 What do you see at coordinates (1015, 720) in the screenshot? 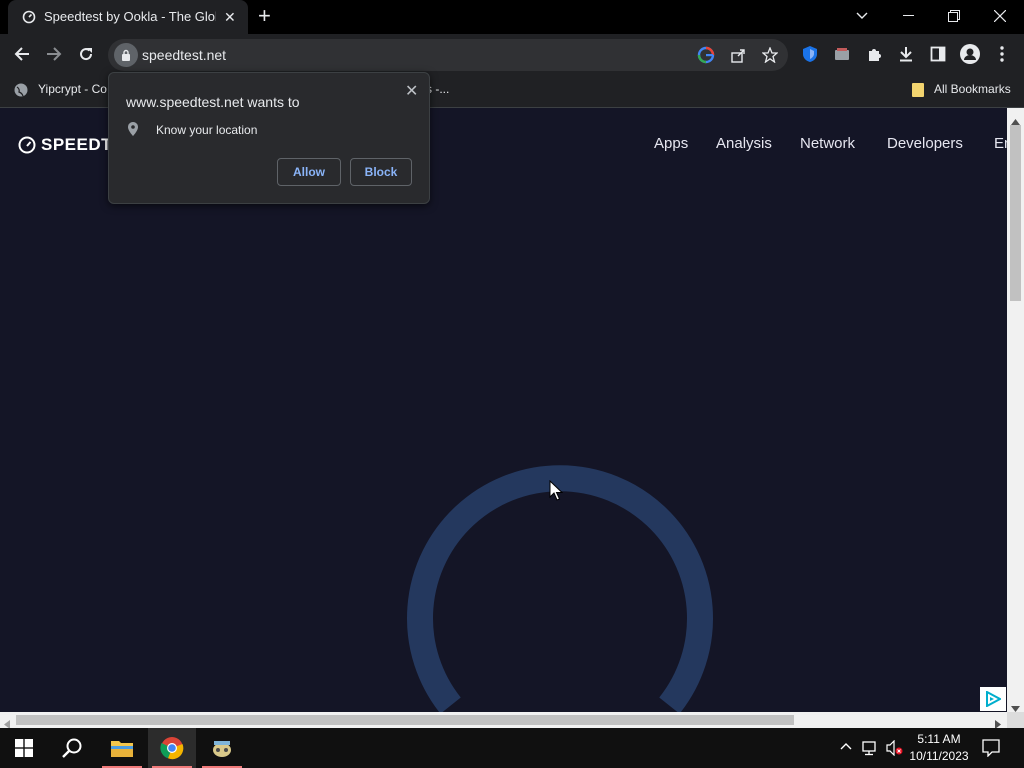
I see `scrollbar-corner` at bounding box center [1015, 720].